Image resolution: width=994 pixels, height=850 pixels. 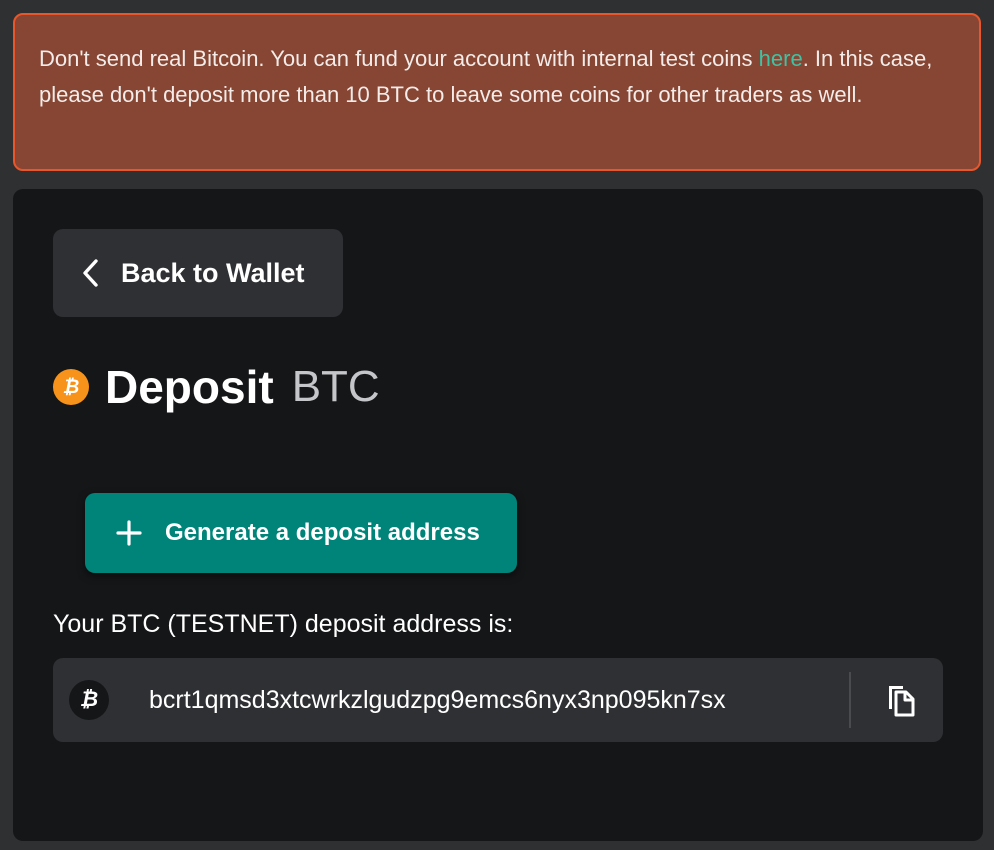 I want to click on page-title-main: Deposit, so click(x=189, y=387).